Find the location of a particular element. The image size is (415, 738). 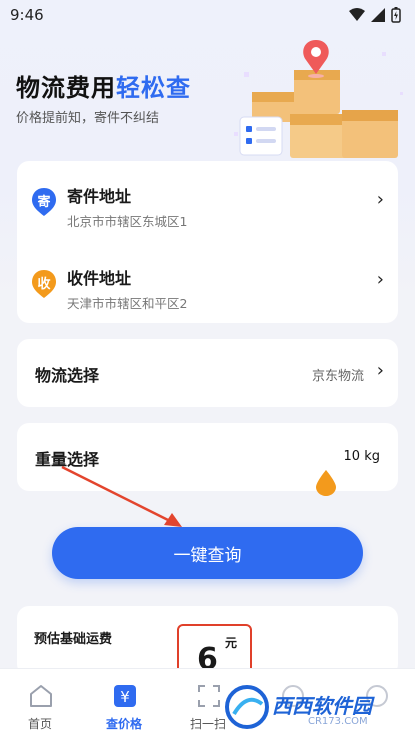

wifi-icon is located at coordinates (357, 14).